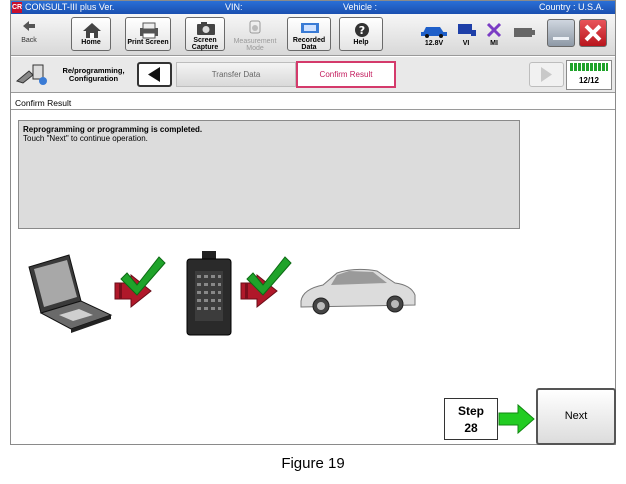 The width and height of the screenshot is (626, 484). I want to click on mi-disconnected-icon, so click(494, 30).